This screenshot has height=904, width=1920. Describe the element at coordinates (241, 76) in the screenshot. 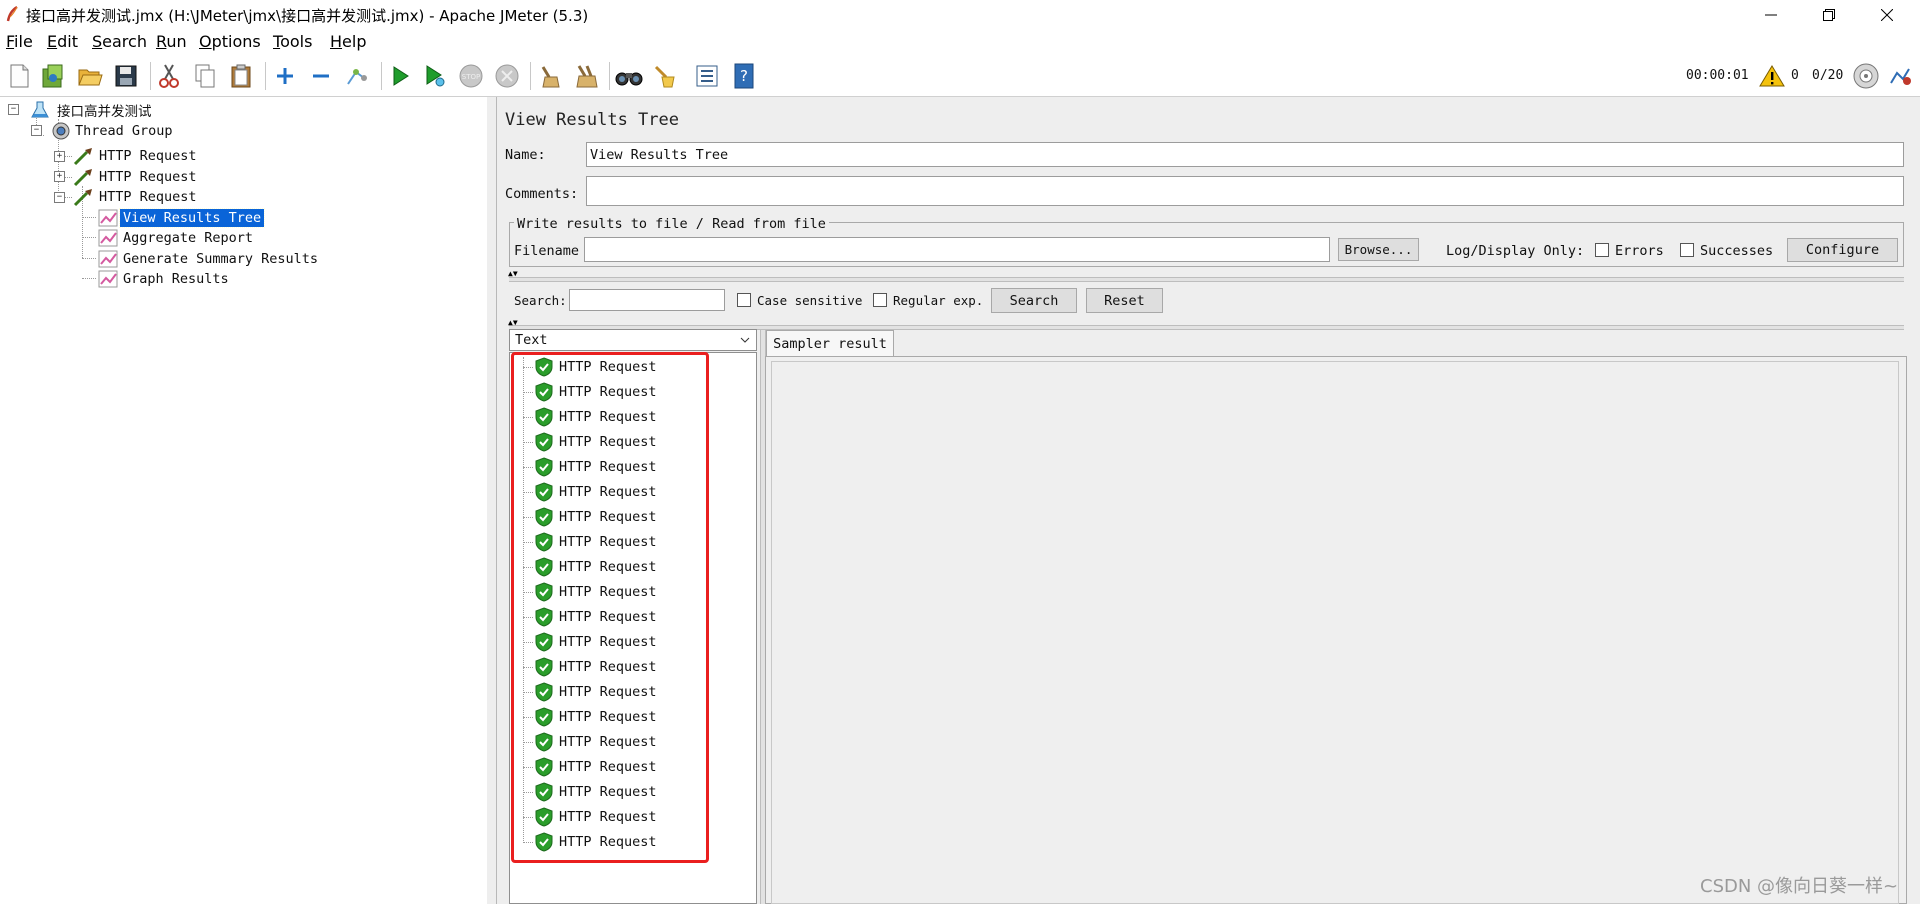

I see `paste-button` at that location.